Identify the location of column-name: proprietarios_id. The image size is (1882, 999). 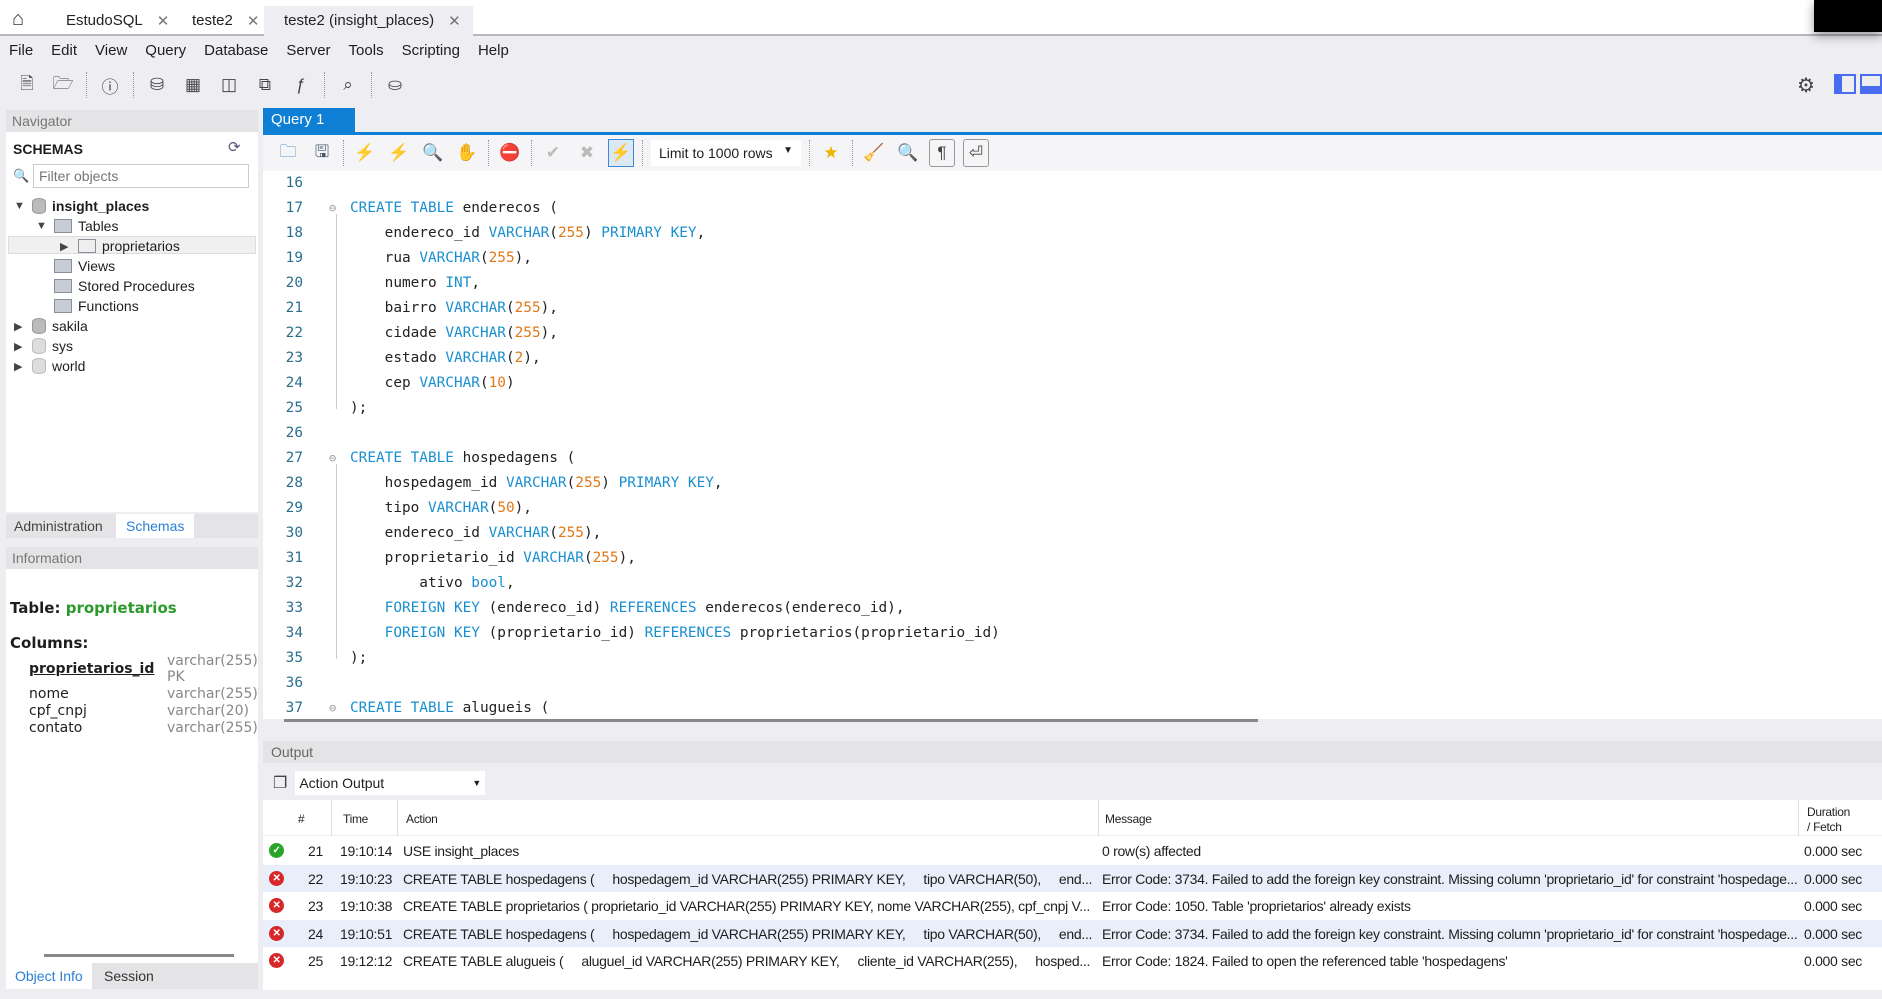
(92, 669).